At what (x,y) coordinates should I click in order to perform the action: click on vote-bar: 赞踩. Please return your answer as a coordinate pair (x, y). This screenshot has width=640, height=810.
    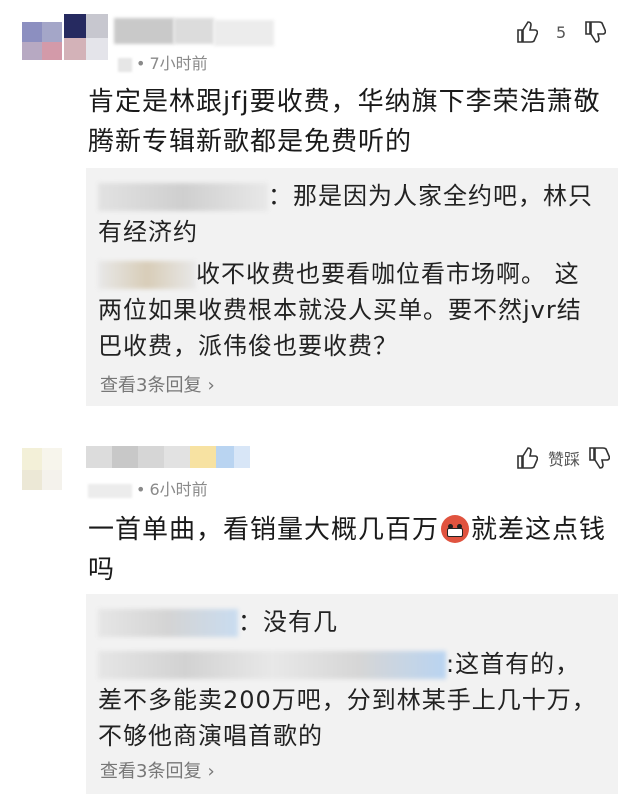
    Looking at the image, I should click on (563, 458).